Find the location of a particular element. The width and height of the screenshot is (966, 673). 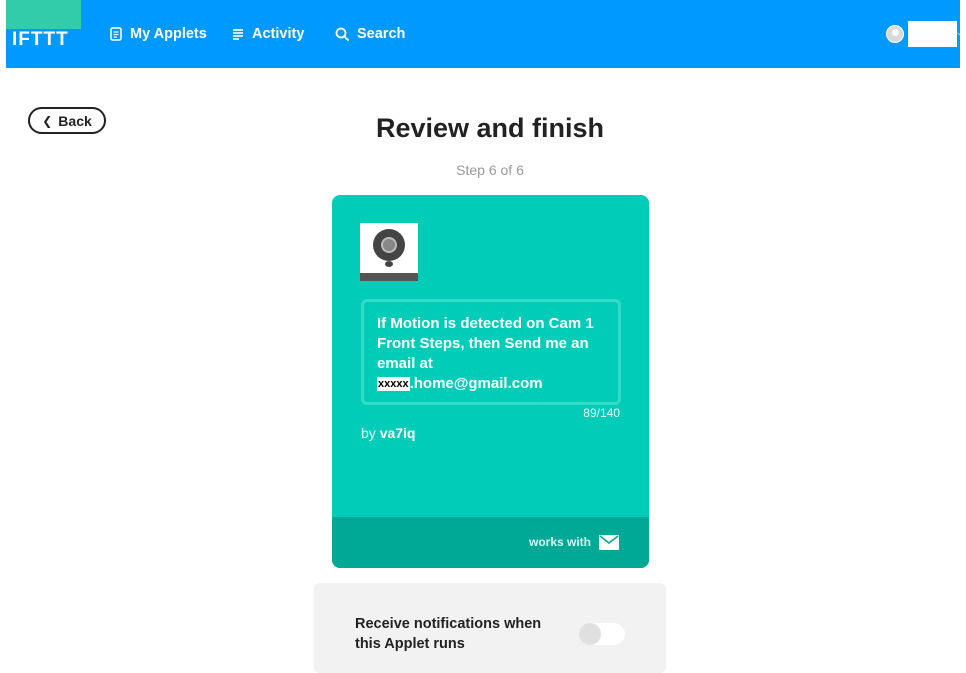

username-redacted is located at coordinates (932, 34).